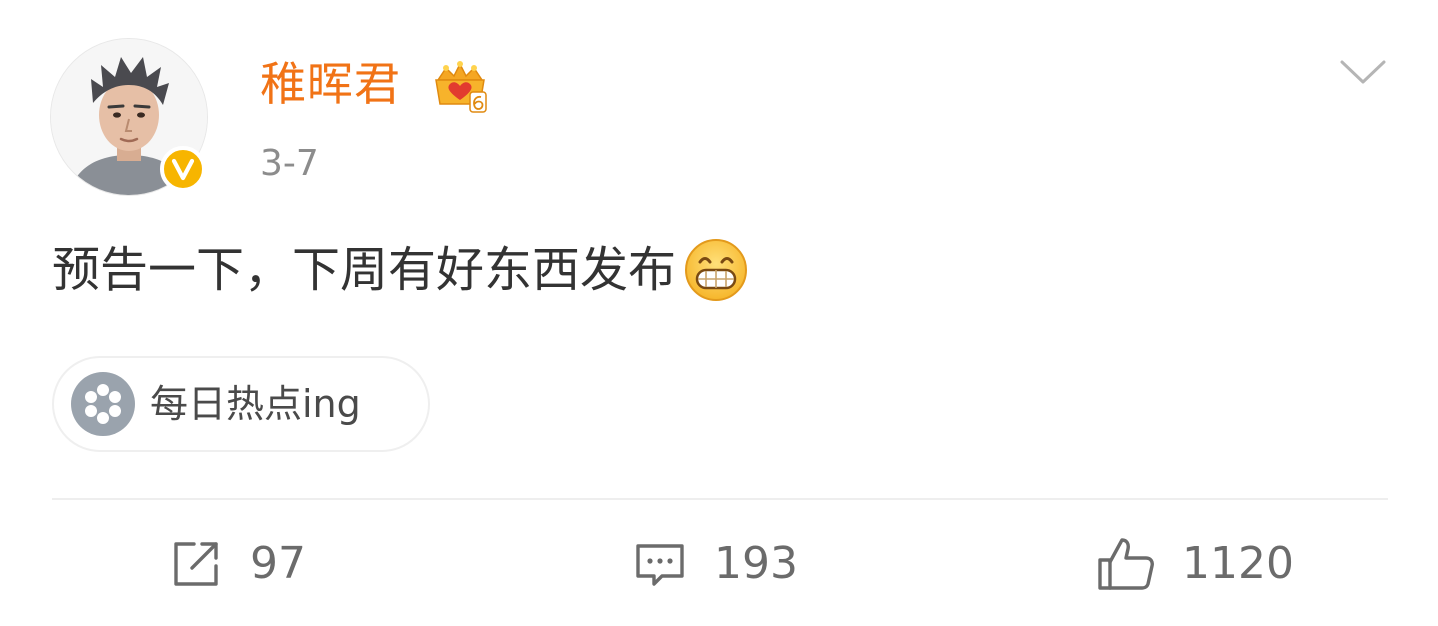 The height and width of the screenshot is (626, 1438). What do you see at coordinates (196, 564) in the screenshot?
I see `repost-icon` at bounding box center [196, 564].